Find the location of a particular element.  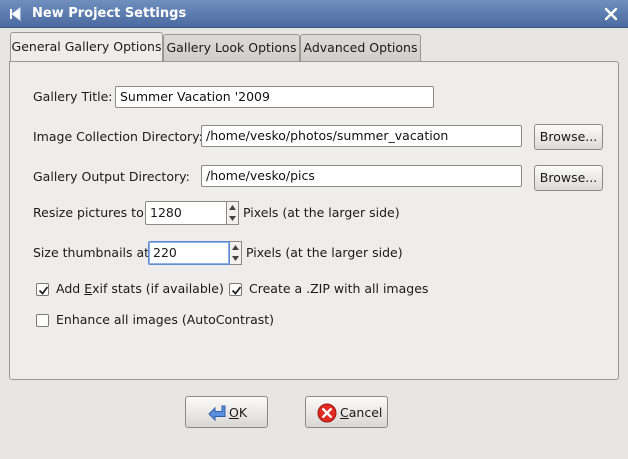

ok-button: OK is located at coordinates (226, 412).